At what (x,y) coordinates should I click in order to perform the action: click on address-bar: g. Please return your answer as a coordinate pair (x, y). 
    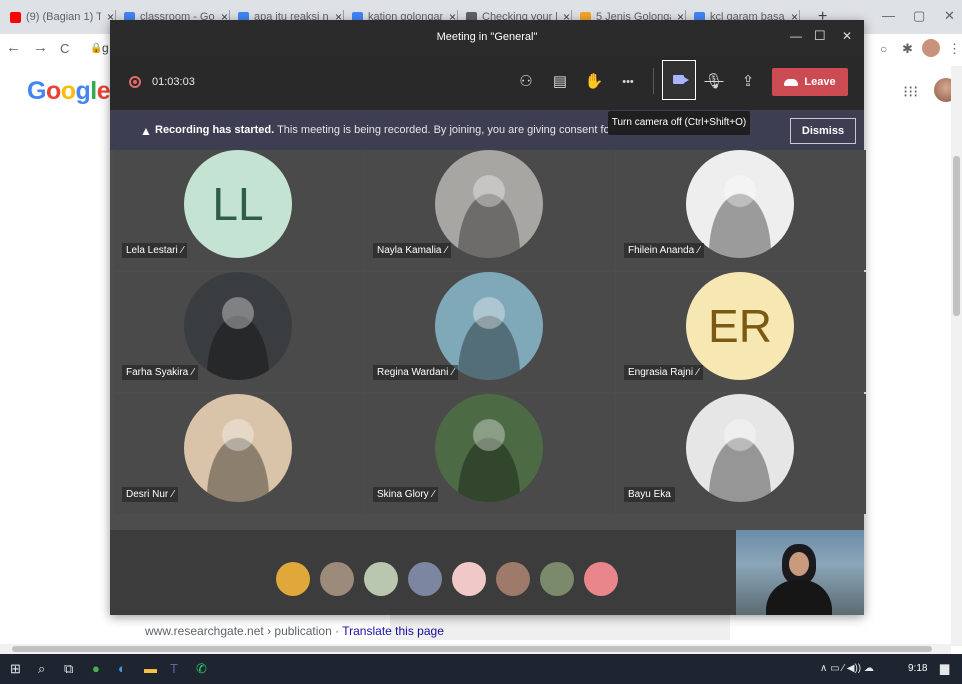
    Looking at the image, I should click on (105, 48).